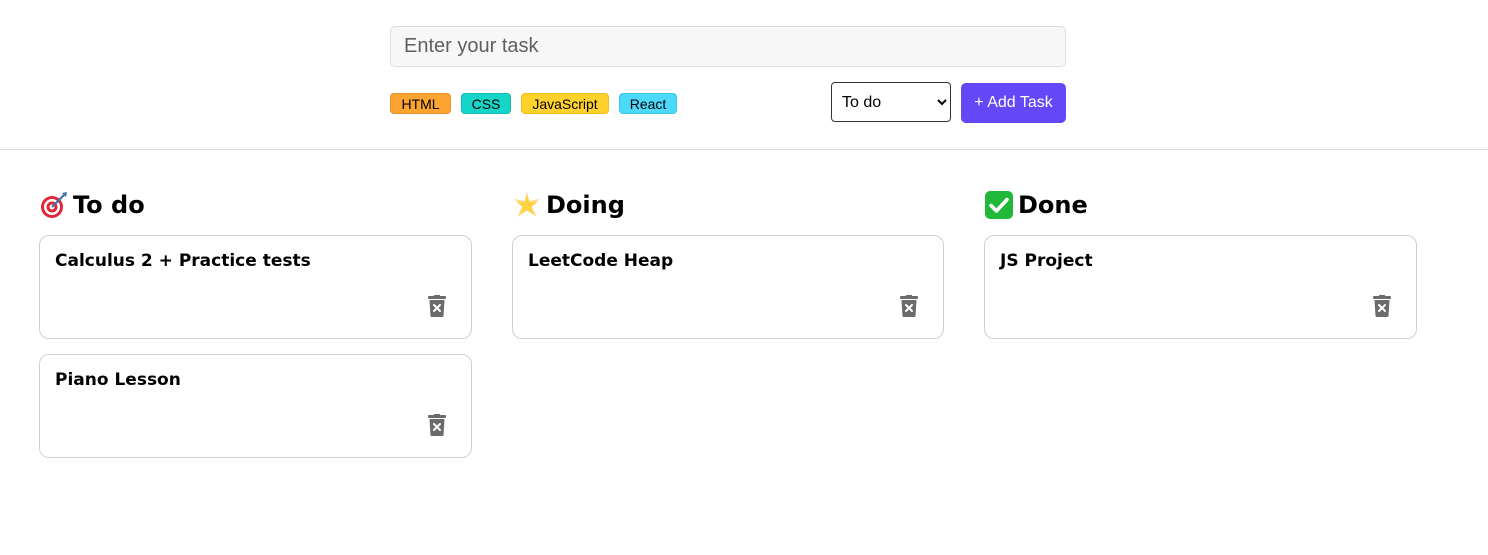  I want to click on task-card: Piano Lesson, so click(255, 406).